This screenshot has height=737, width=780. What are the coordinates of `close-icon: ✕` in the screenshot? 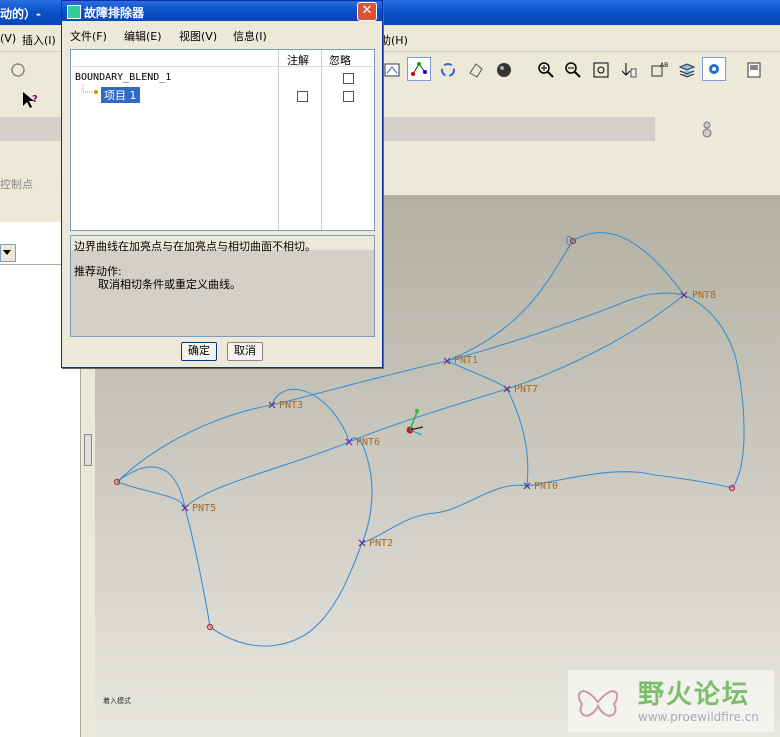 It's located at (367, 11).